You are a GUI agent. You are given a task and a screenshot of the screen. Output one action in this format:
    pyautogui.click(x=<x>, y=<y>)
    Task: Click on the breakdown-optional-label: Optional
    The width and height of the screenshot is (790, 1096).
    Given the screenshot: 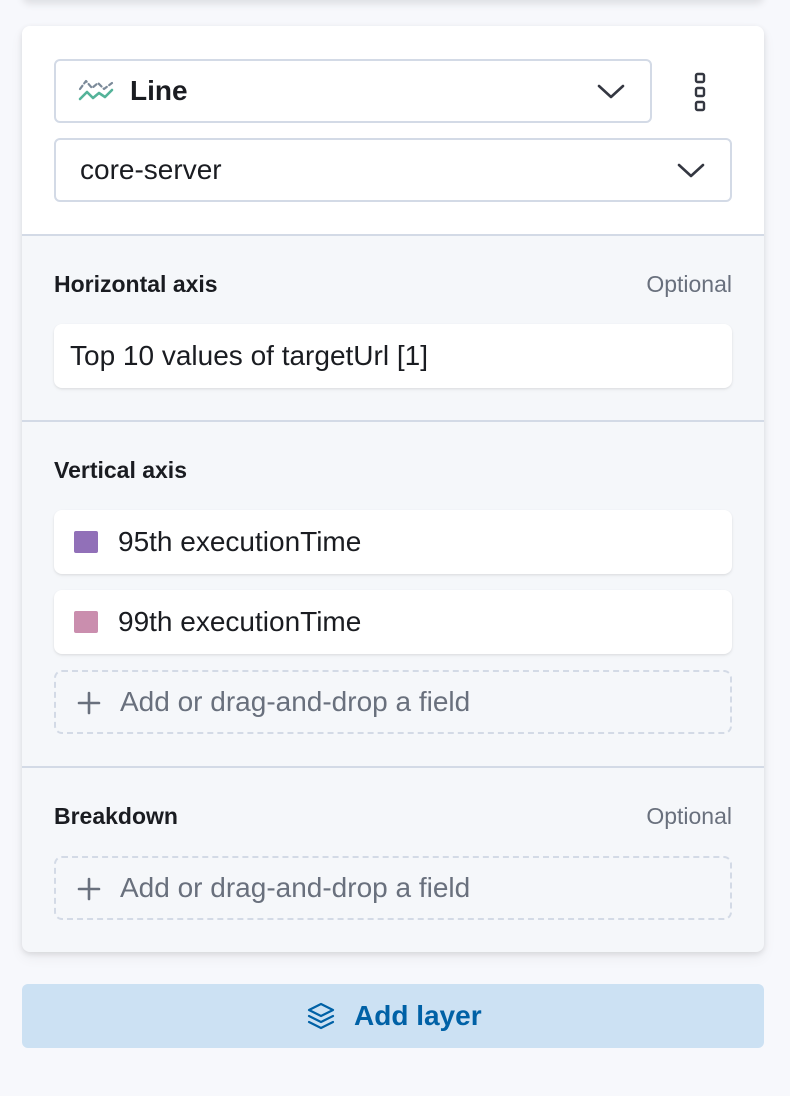 What is the action you would take?
    pyautogui.click(x=689, y=816)
    